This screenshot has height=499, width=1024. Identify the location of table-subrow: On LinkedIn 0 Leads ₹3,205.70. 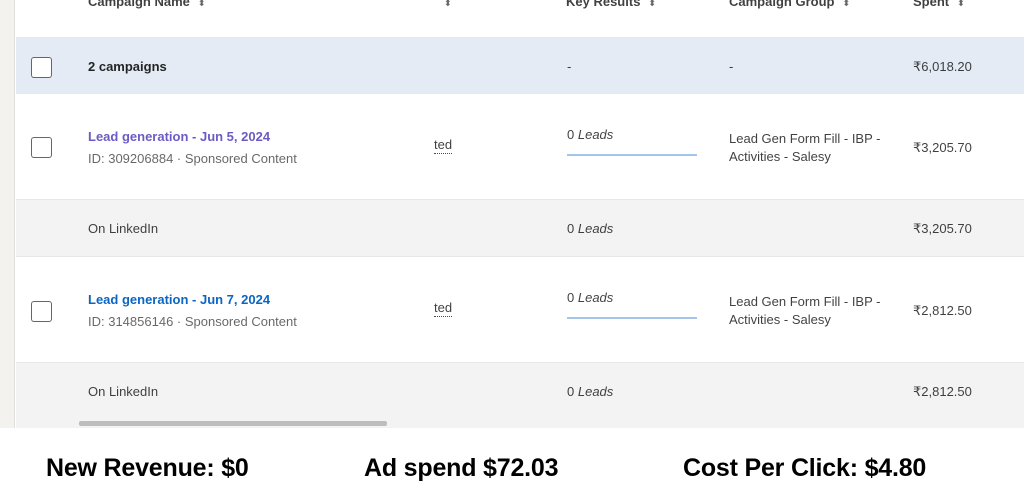
(520, 228).